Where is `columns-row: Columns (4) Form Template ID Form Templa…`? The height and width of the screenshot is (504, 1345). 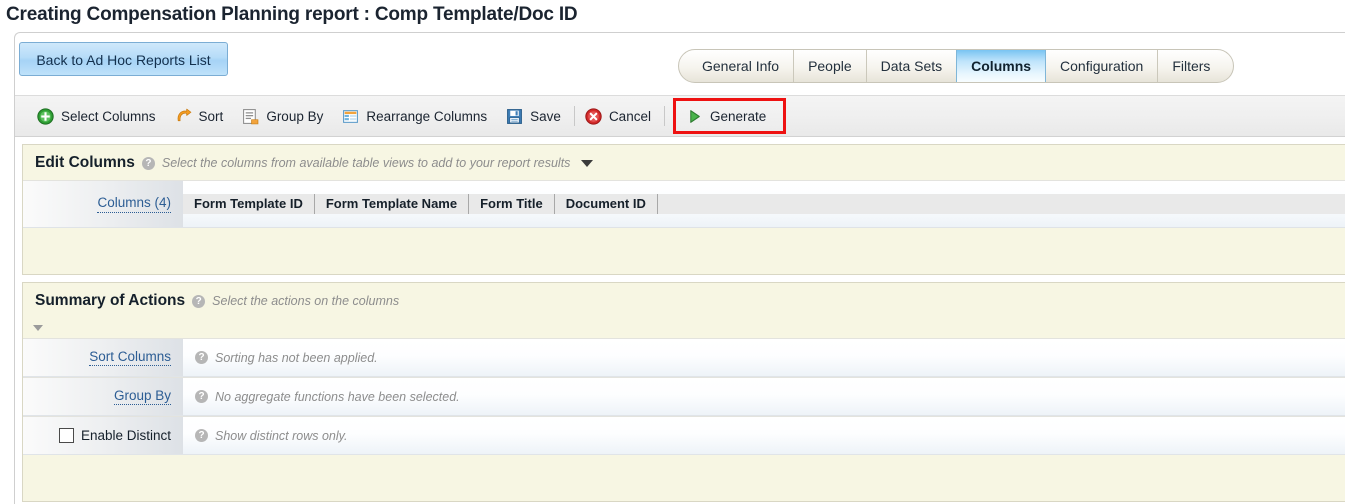
columns-row: Columns (4) Form Template ID Form Templa… is located at coordinates (684, 204).